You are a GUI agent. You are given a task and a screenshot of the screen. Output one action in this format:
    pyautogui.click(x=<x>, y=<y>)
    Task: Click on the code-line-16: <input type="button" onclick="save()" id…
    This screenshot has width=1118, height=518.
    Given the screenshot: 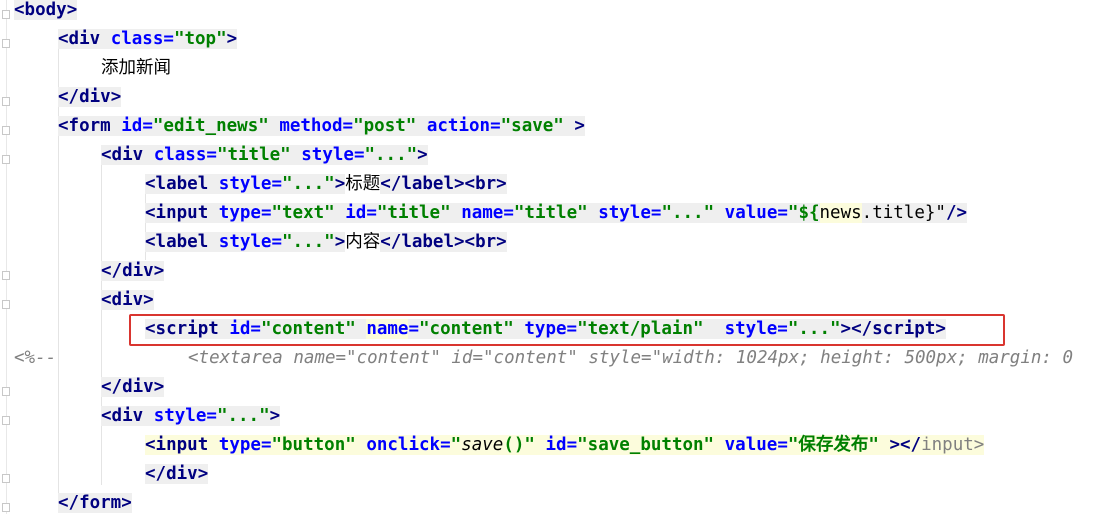 What is the action you would take?
    pyautogui.click(x=565, y=445)
    